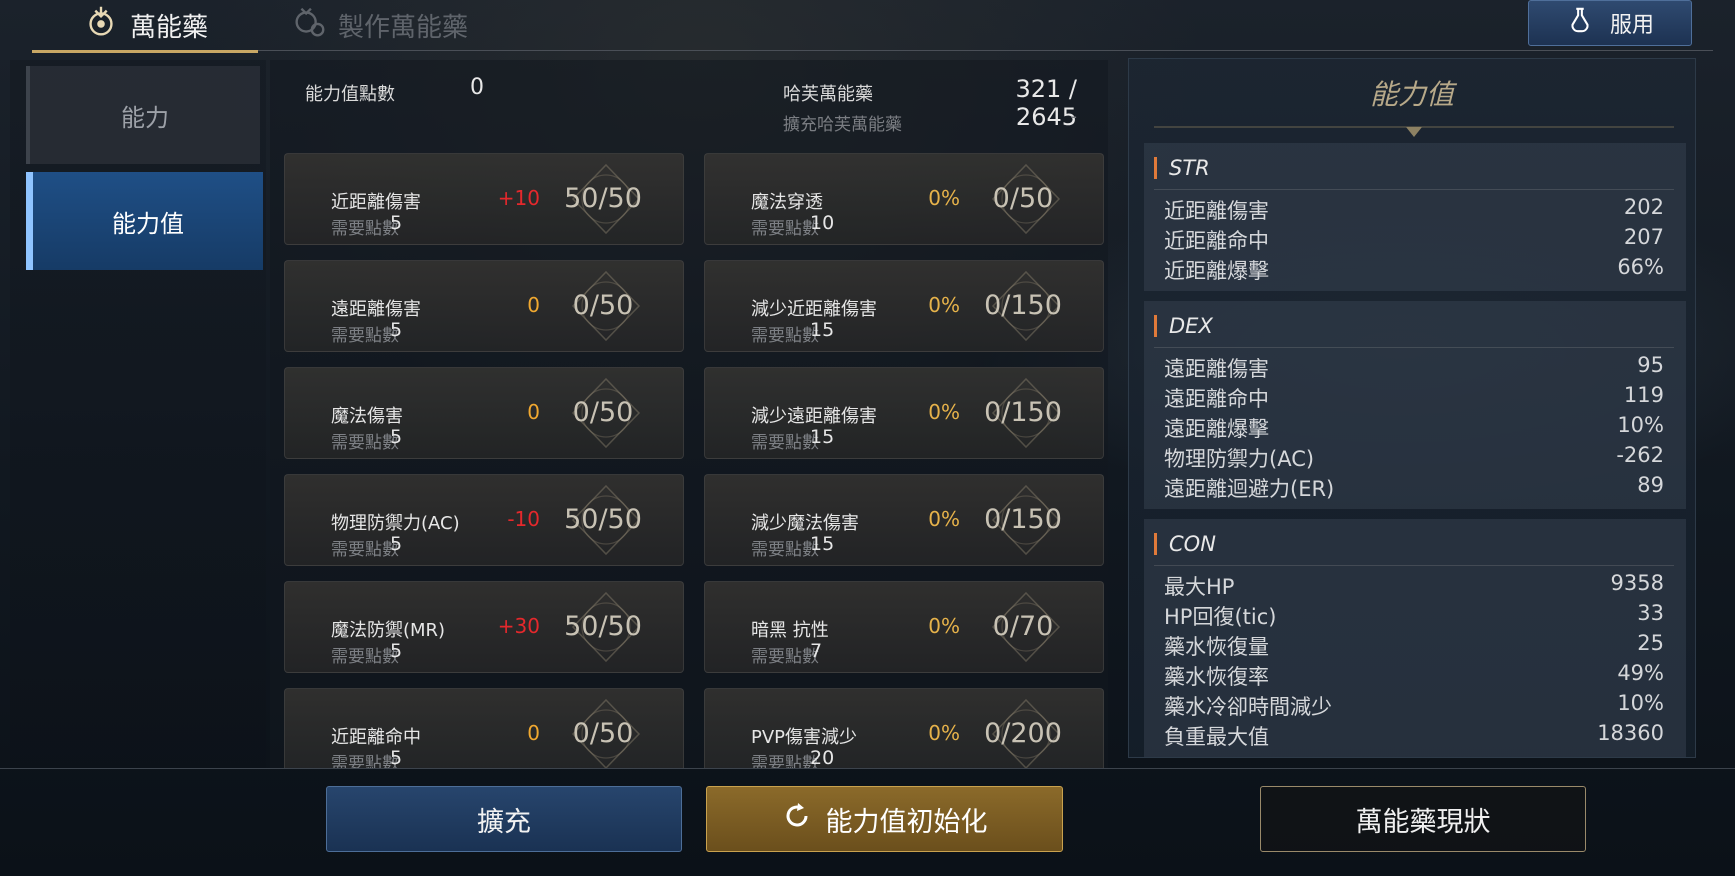 This screenshot has height=876, width=1735. What do you see at coordinates (1630, 733) in the screenshot?
I see `stat-value: 18360` at bounding box center [1630, 733].